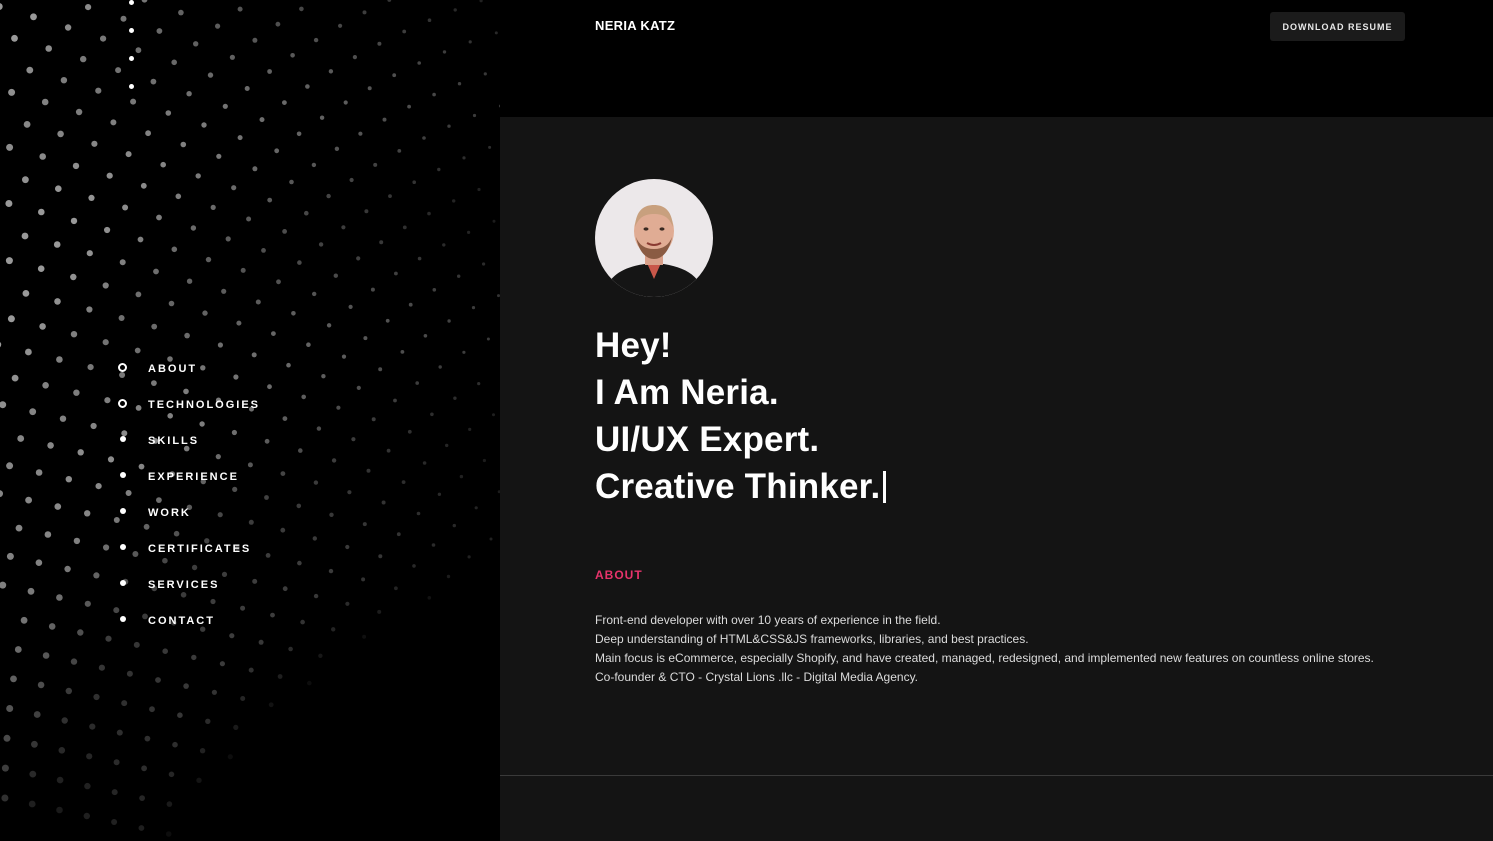 Image resolution: width=1493 pixels, height=841 pixels. I want to click on nav-item-about: ABOUT, so click(189, 378).